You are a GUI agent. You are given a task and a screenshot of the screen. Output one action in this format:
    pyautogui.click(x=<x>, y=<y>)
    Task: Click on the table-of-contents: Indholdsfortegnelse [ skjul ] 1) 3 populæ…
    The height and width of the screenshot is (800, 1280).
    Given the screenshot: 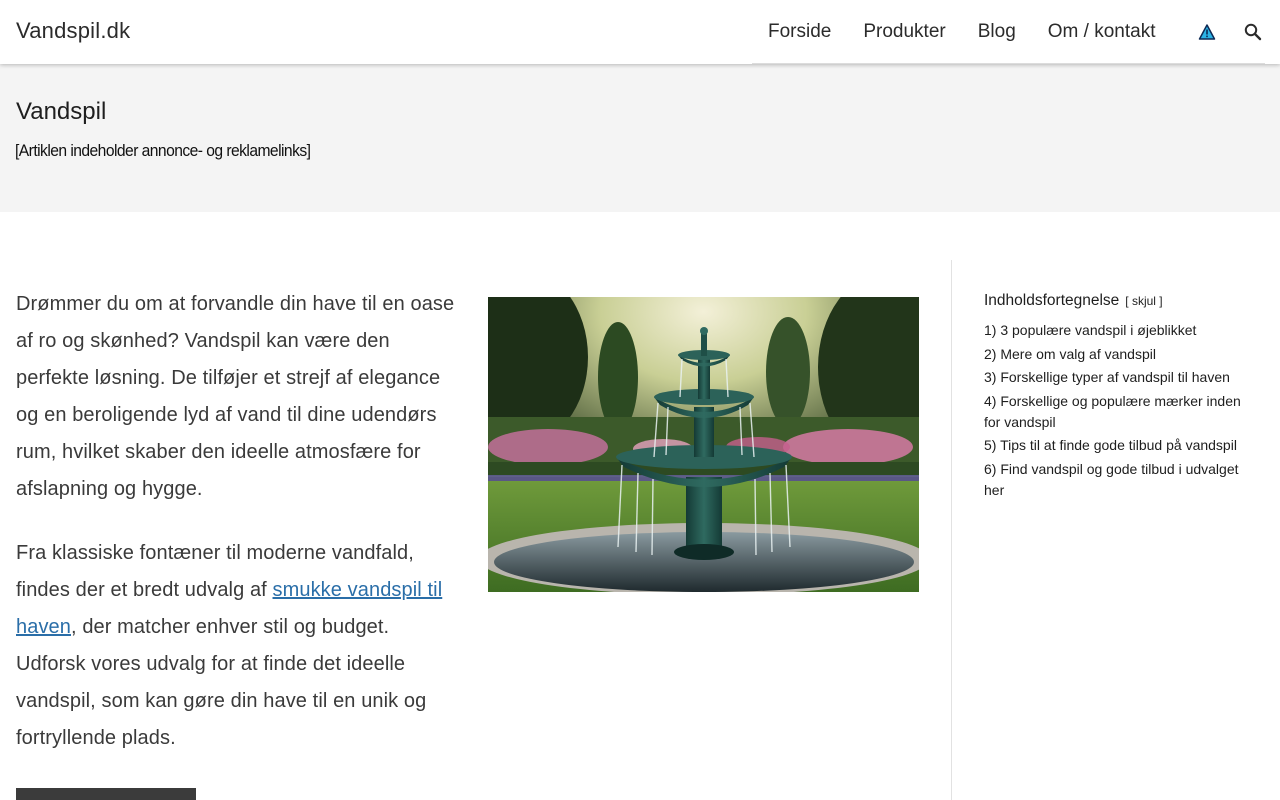 What is the action you would take?
    pyautogui.click(x=1121, y=397)
    